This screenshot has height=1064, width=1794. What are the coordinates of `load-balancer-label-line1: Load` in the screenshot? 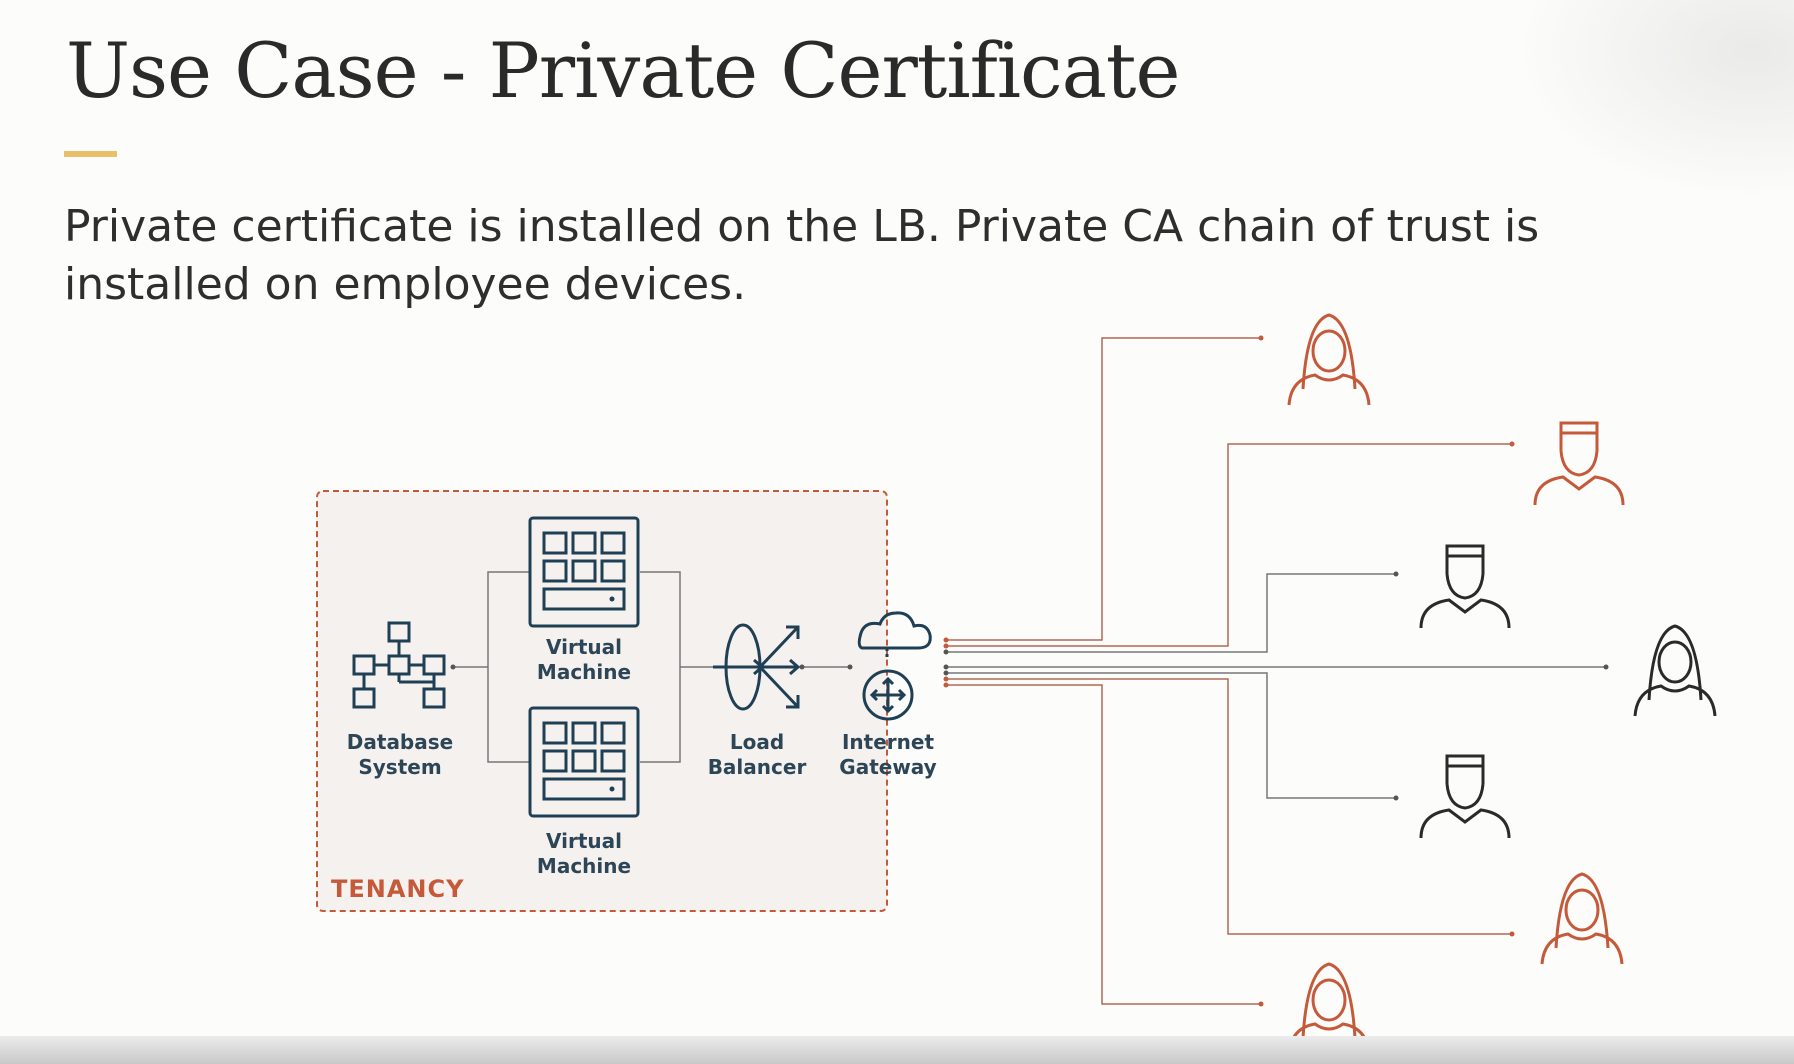 It's located at (757, 742).